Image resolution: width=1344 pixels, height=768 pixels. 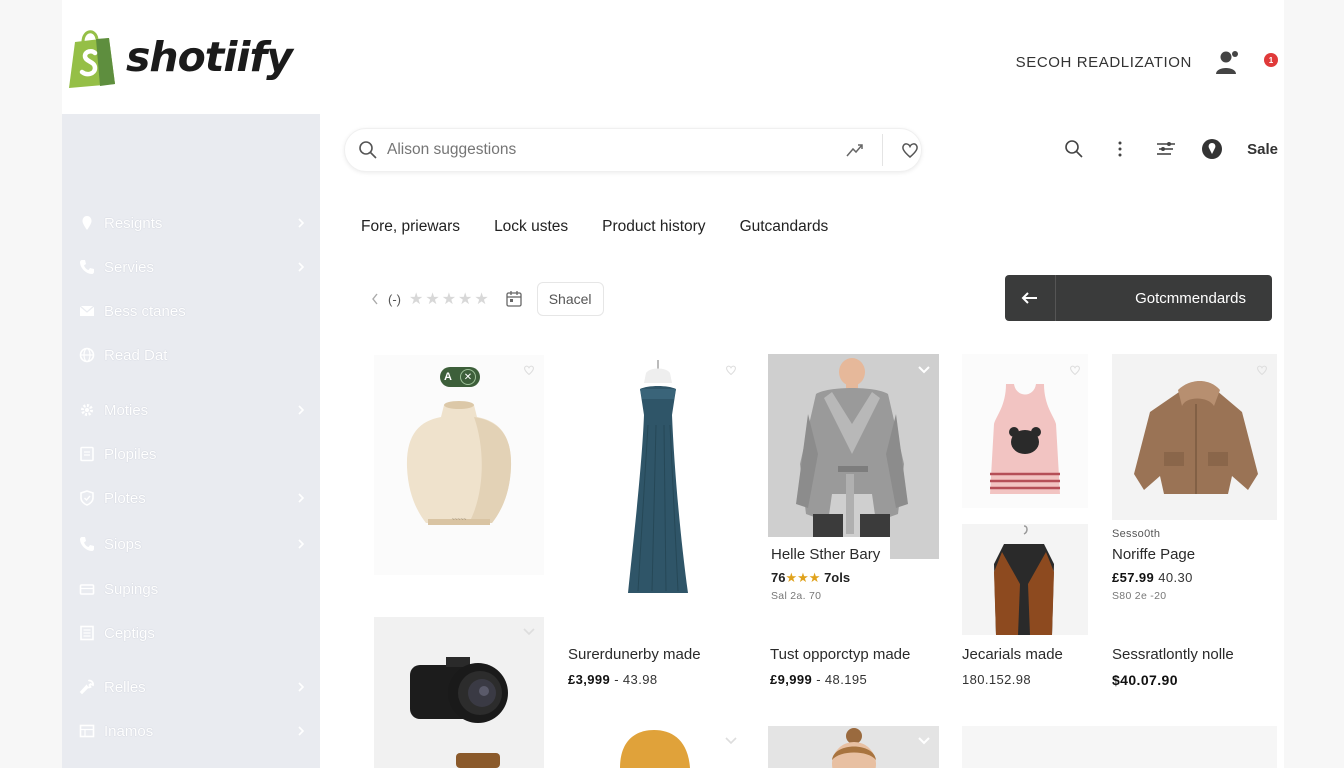 What do you see at coordinates (1030, 298) in the screenshot?
I see `arrow-left-icon` at bounding box center [1030, 298].